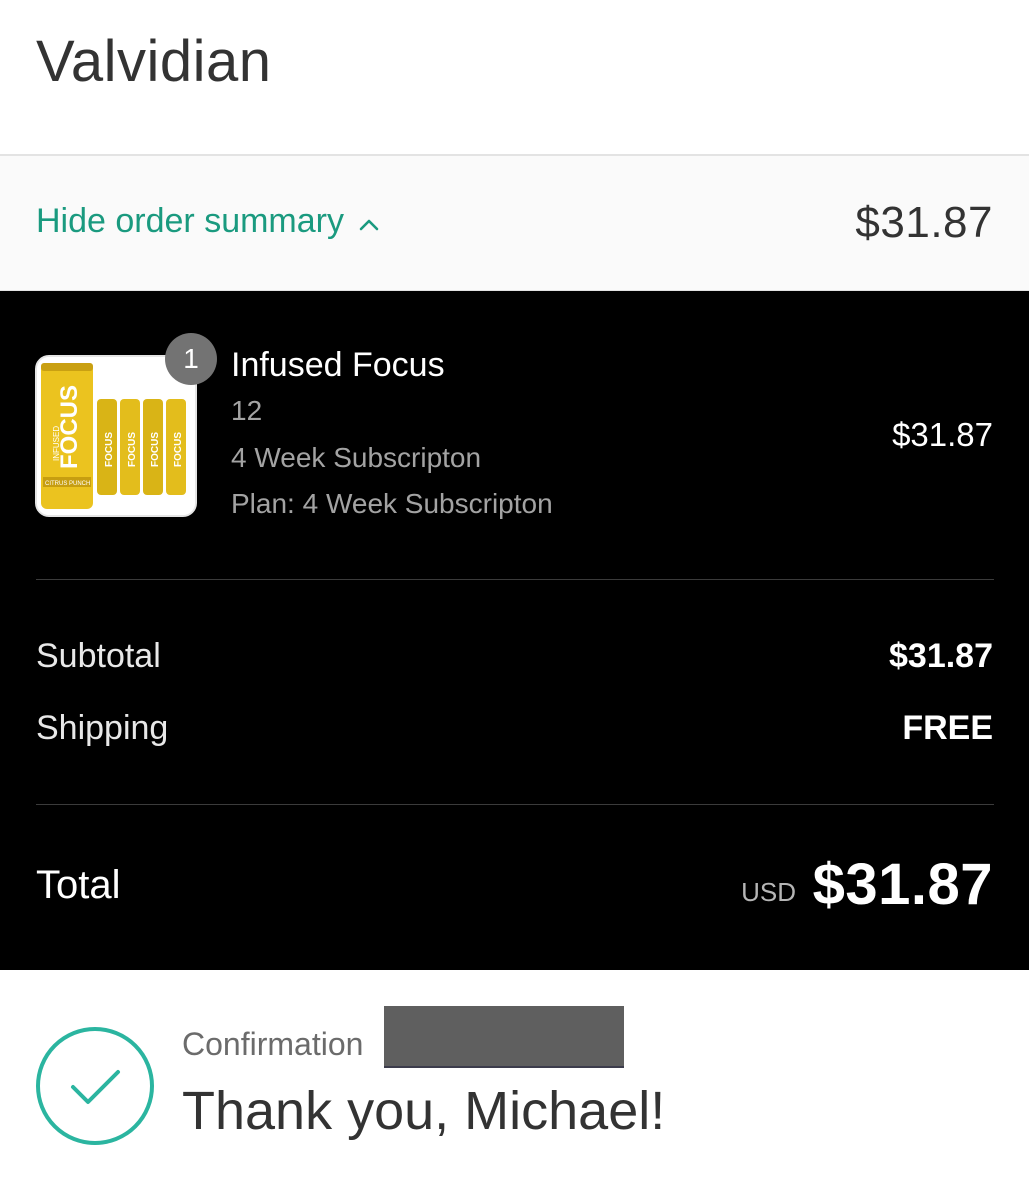  Describe the element at coordinates (514, 222) in the screenshot. I see `order-summary-bar: Hide order summary $31.87` at that location.